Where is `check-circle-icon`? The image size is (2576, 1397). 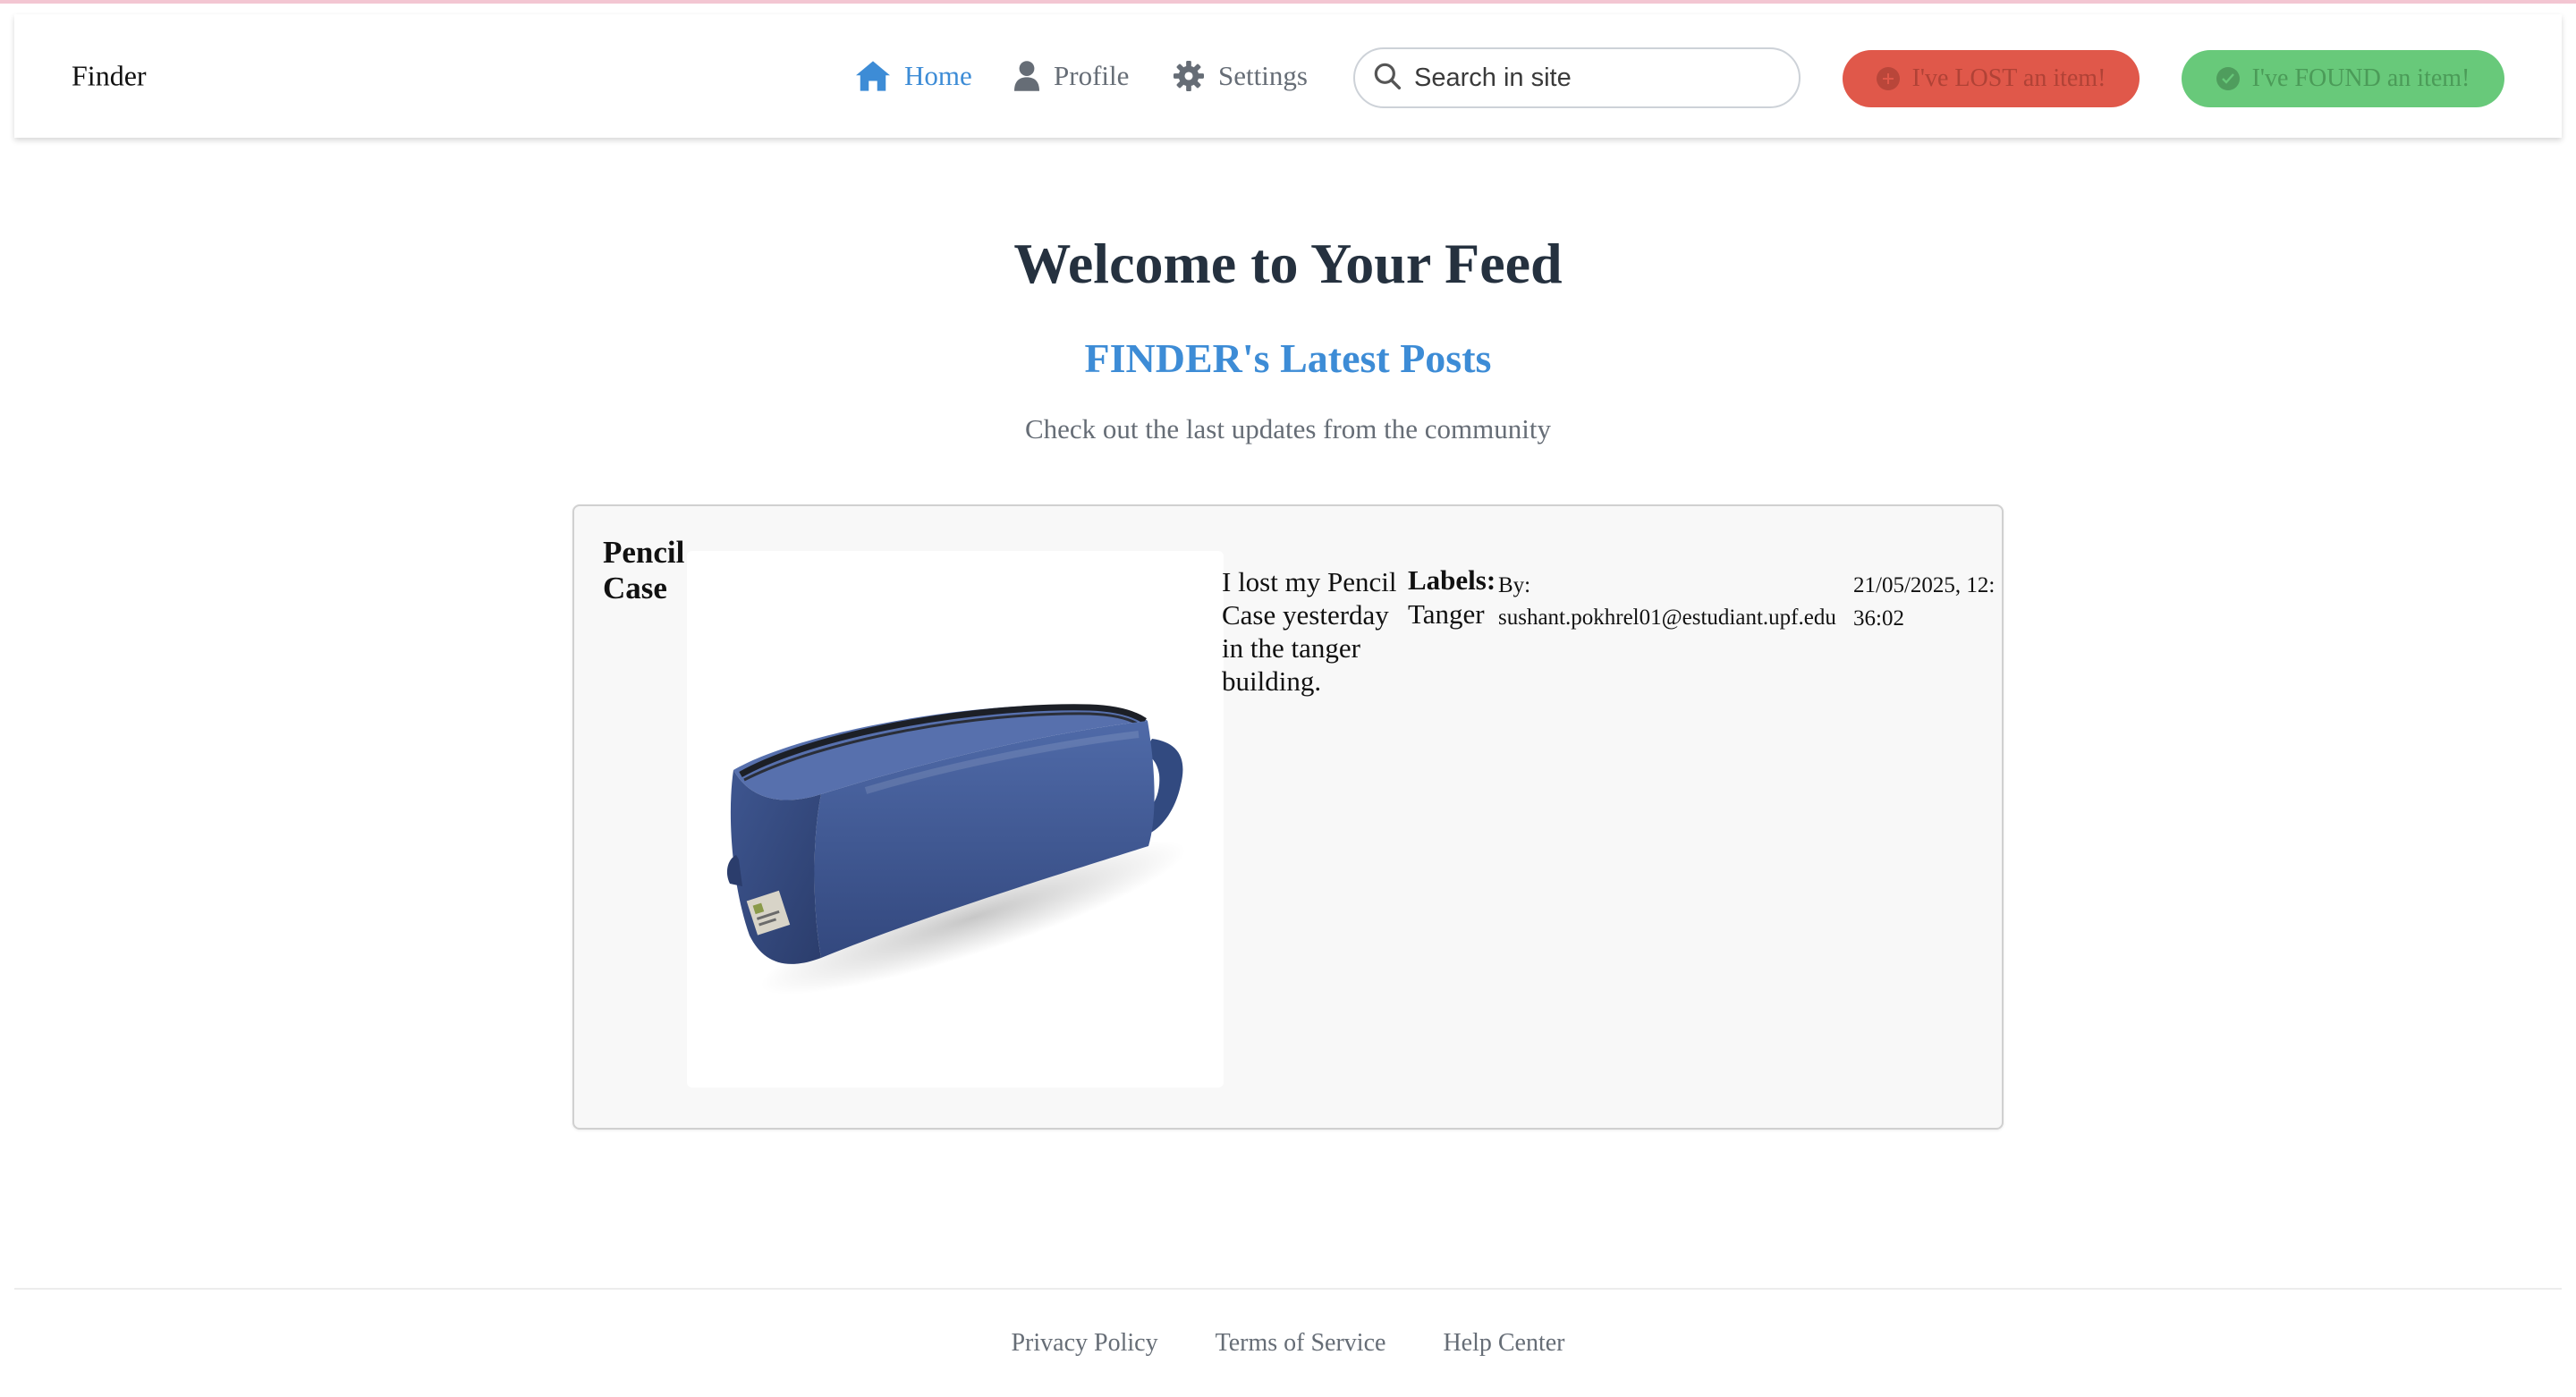 check-circle-icon is located at coordinates (2228, 78).